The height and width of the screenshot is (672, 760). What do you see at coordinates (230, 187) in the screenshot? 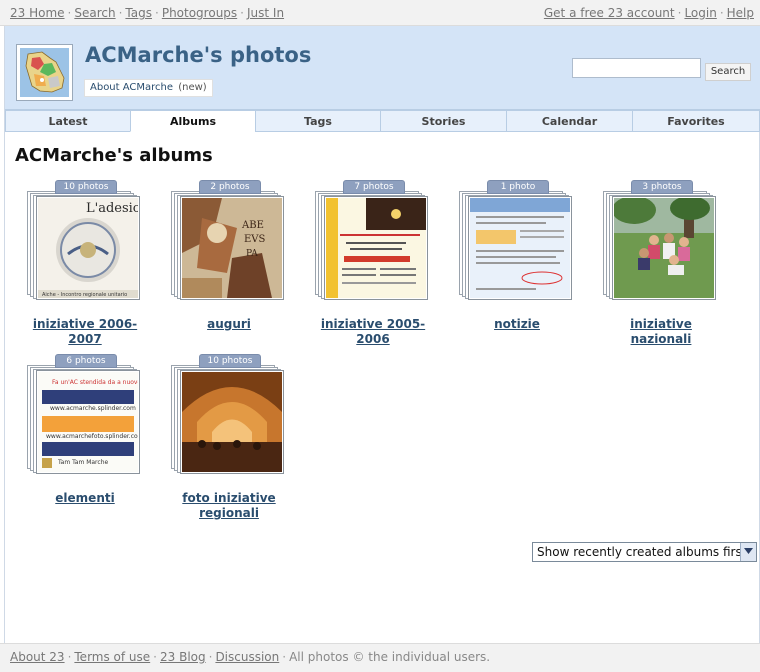
I see `photo-count-badge: 2 photos` at bounding box center [230, 187].